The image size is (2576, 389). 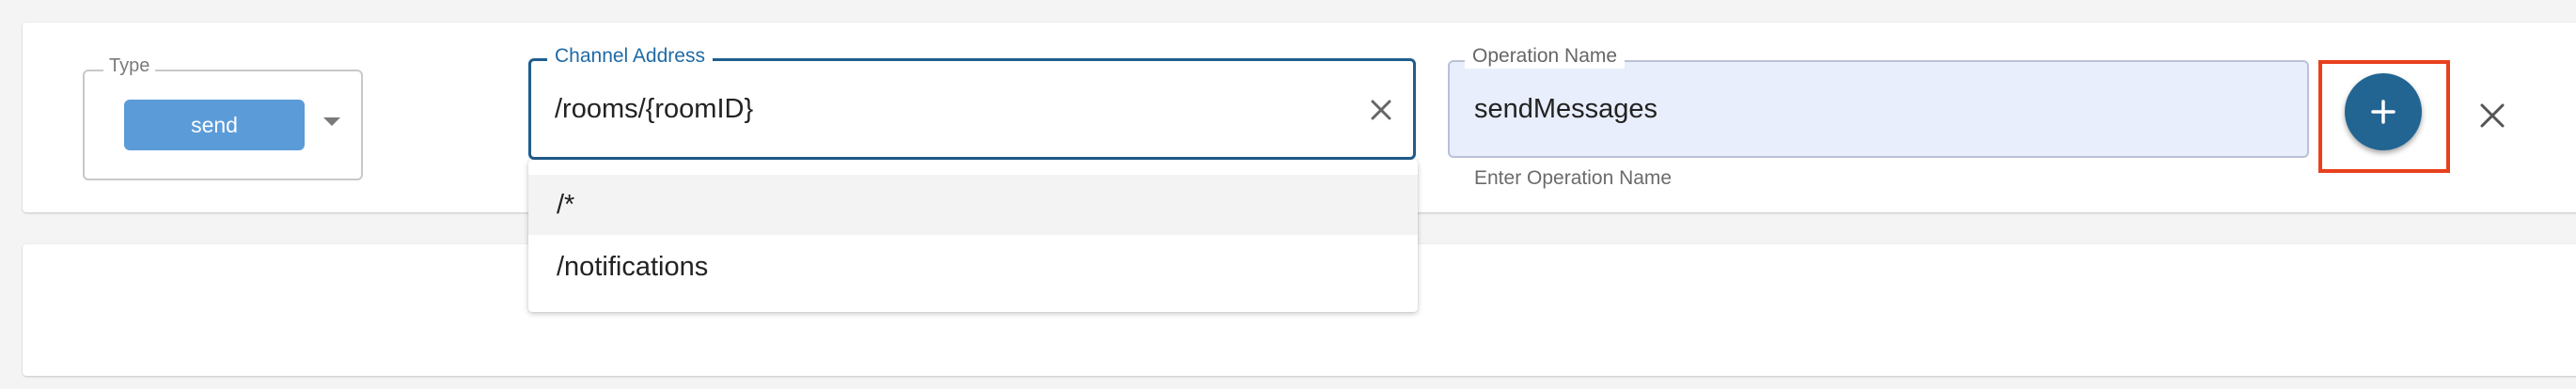 I want to click on add-button, so click(x=2384, y=111).